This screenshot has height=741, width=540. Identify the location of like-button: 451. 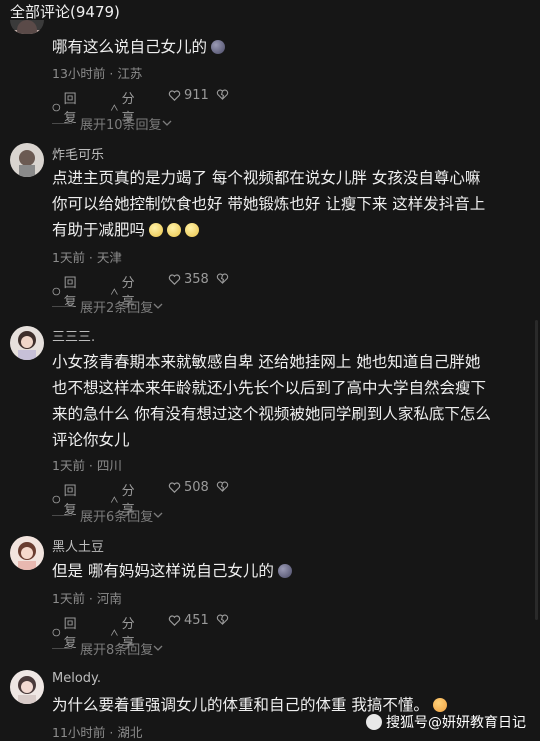
(188, 620).